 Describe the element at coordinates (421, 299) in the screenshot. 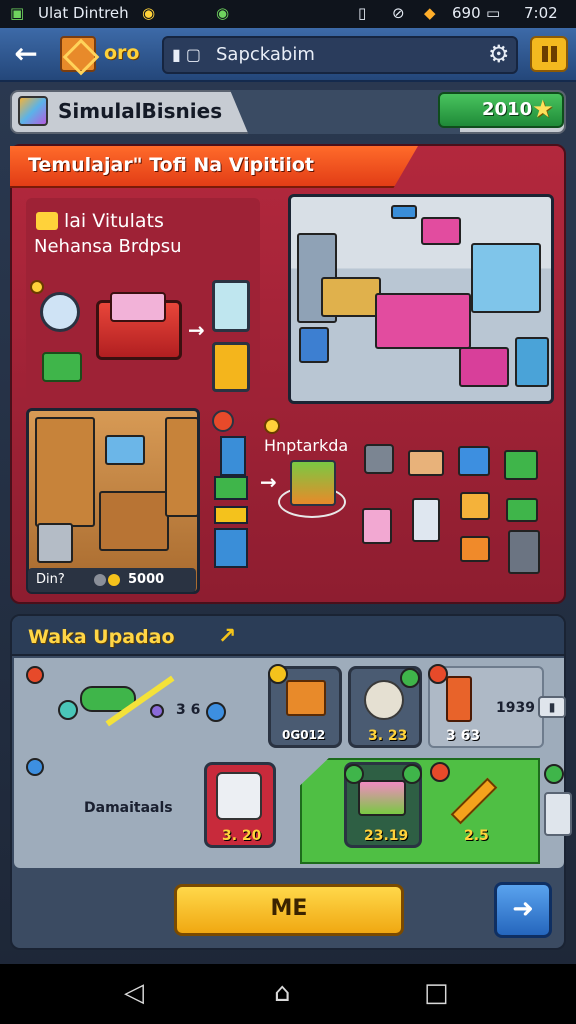

I see `store-scene-image` at that location.